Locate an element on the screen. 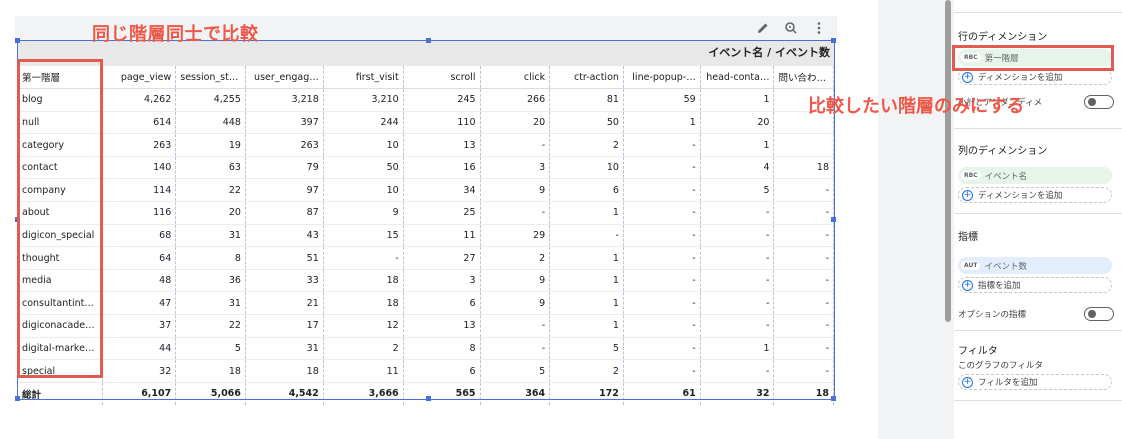 The image size is (1122, 439). table-cell: 8 is located at coordinates (442, 349).